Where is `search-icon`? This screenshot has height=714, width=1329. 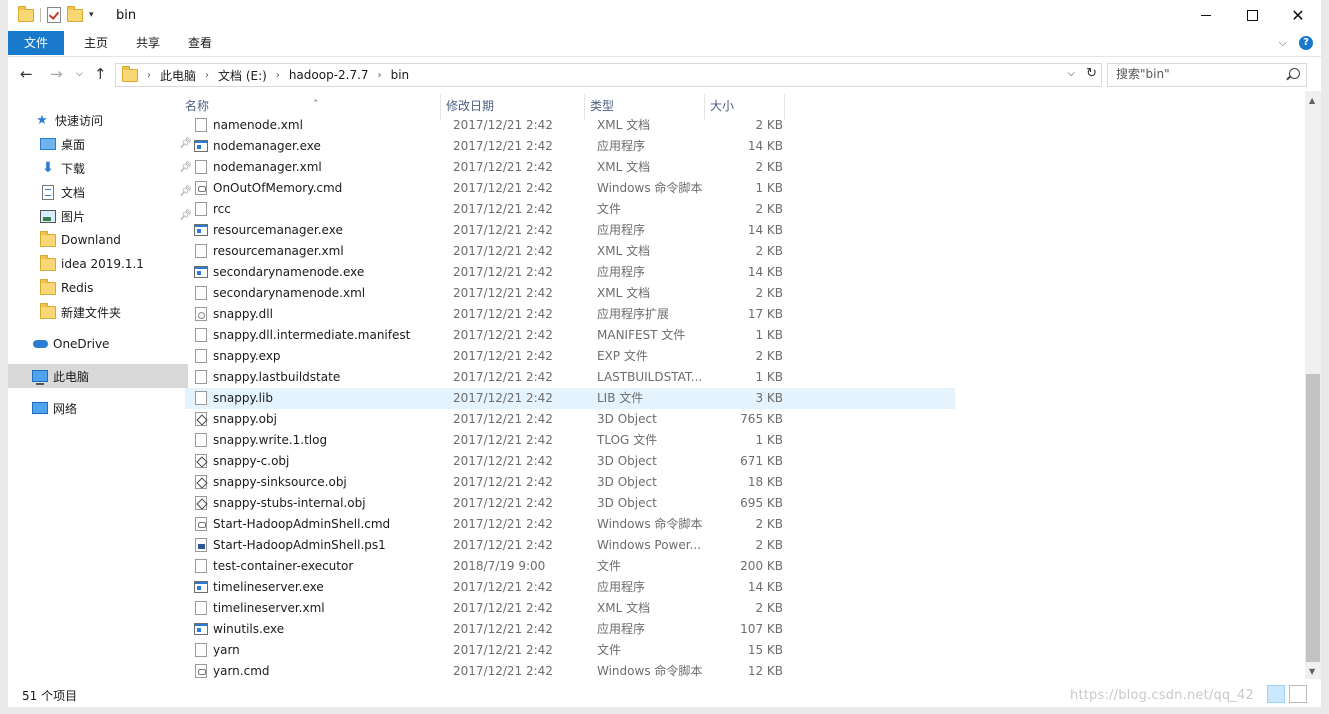
search-icon is located at coordinates (1294, 73).